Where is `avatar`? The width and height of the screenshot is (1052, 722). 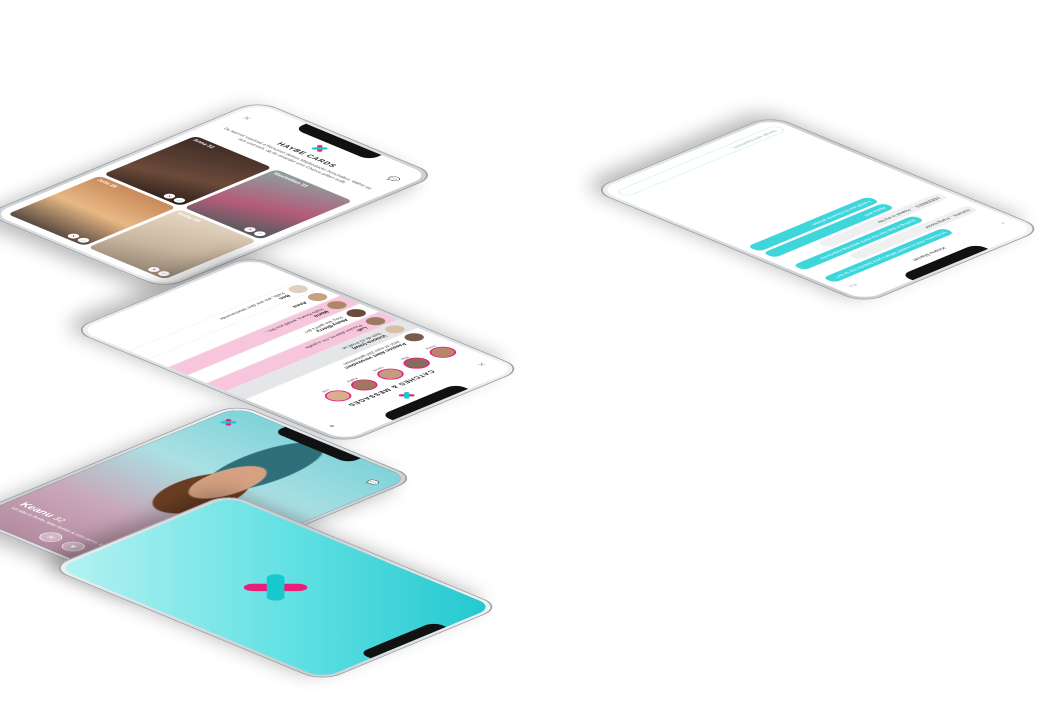 avatar is located at coordinates (414, 337).